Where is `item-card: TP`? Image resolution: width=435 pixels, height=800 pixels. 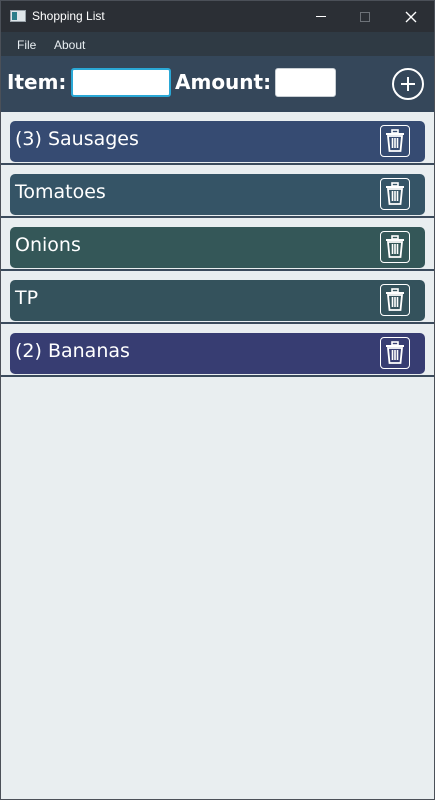
item-card: TP is located at coordinates (217, 300).